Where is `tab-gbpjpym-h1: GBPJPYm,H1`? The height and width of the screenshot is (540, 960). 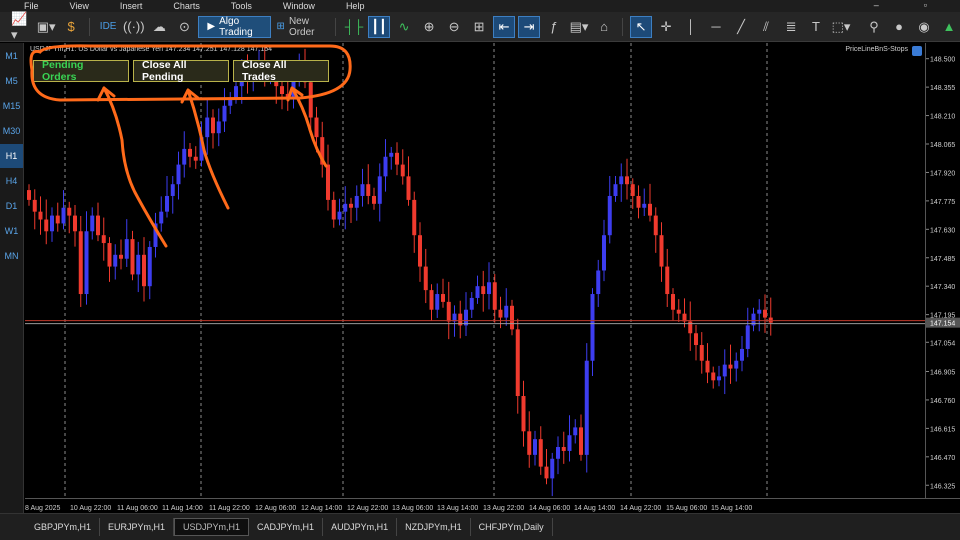 tab-gbpjpym-h1: GBPJPYm,H1 is located at coordinates (63, 527).